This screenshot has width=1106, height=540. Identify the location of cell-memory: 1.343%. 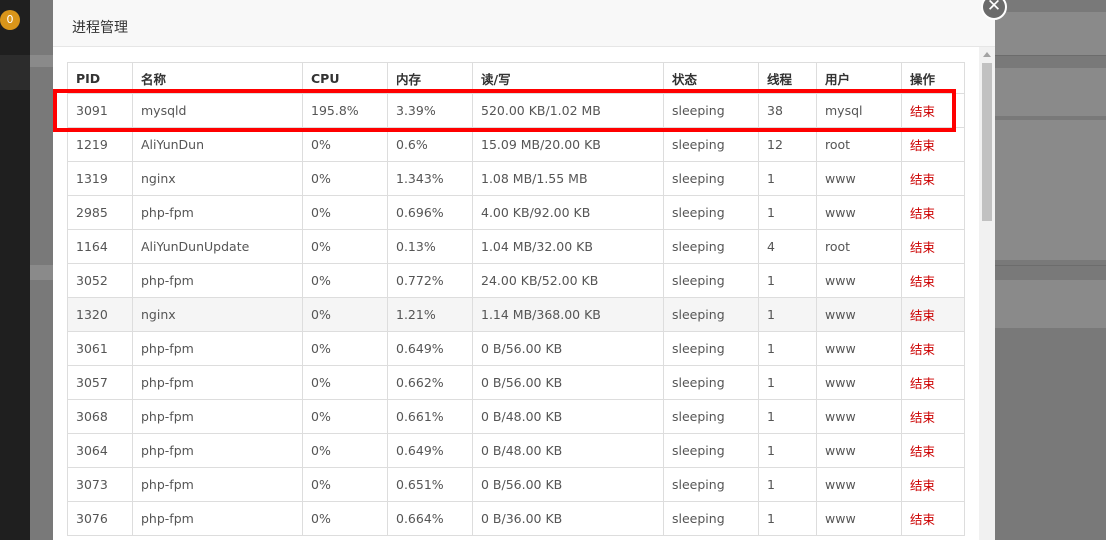
(430, 178).